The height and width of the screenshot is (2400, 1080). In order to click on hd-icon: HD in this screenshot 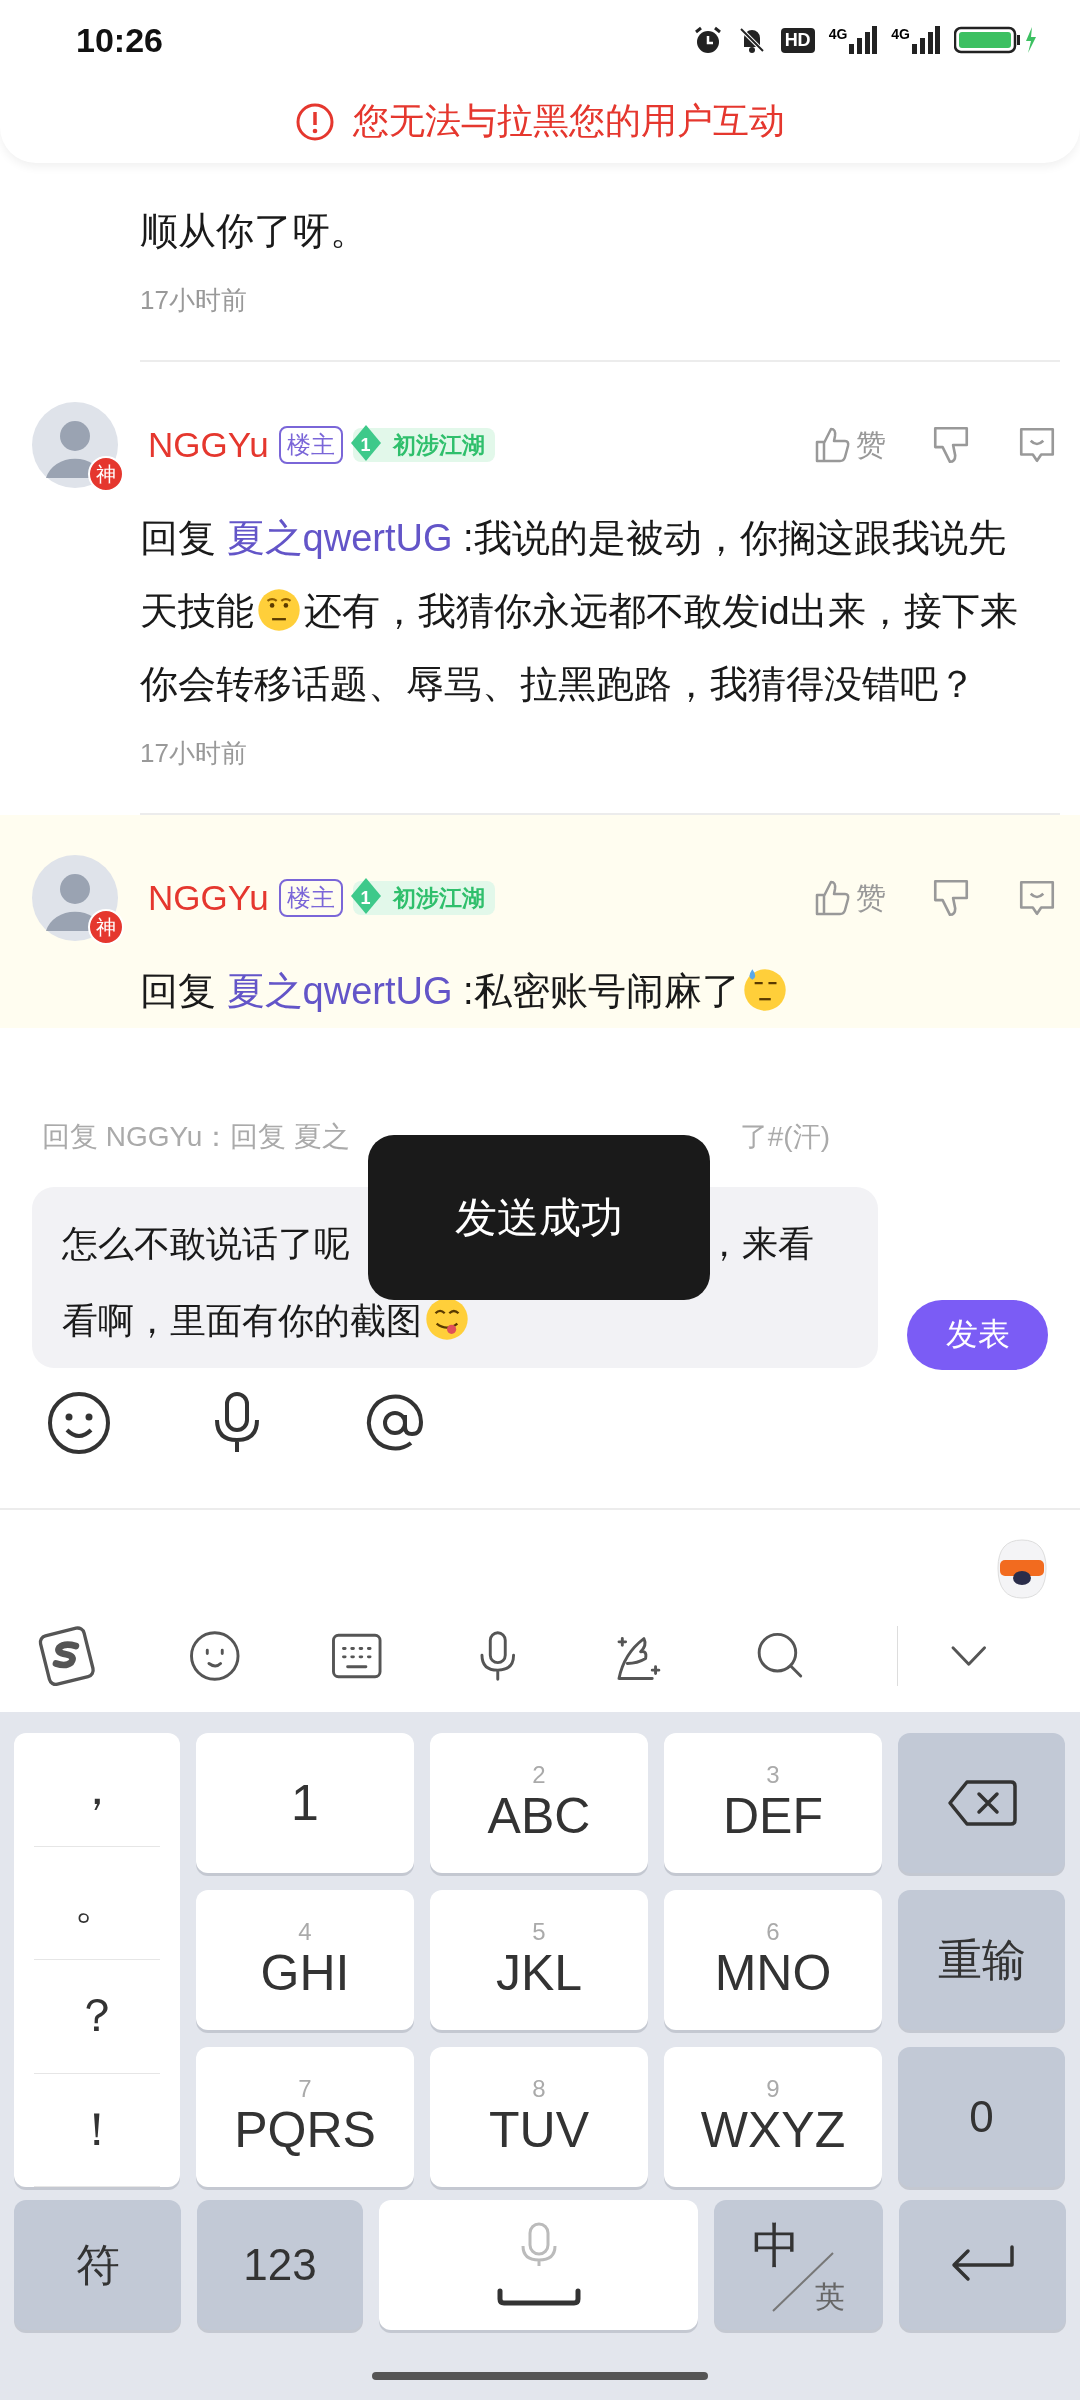, I will do `click(797, 40)`.